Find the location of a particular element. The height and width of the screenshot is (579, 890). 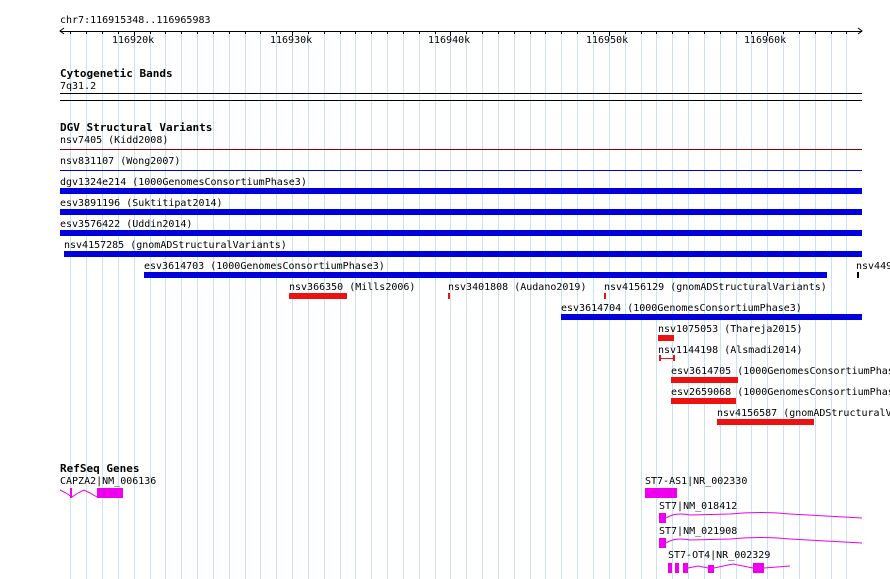

gene-model-st7-as1 is located at coordinates (661, 493).